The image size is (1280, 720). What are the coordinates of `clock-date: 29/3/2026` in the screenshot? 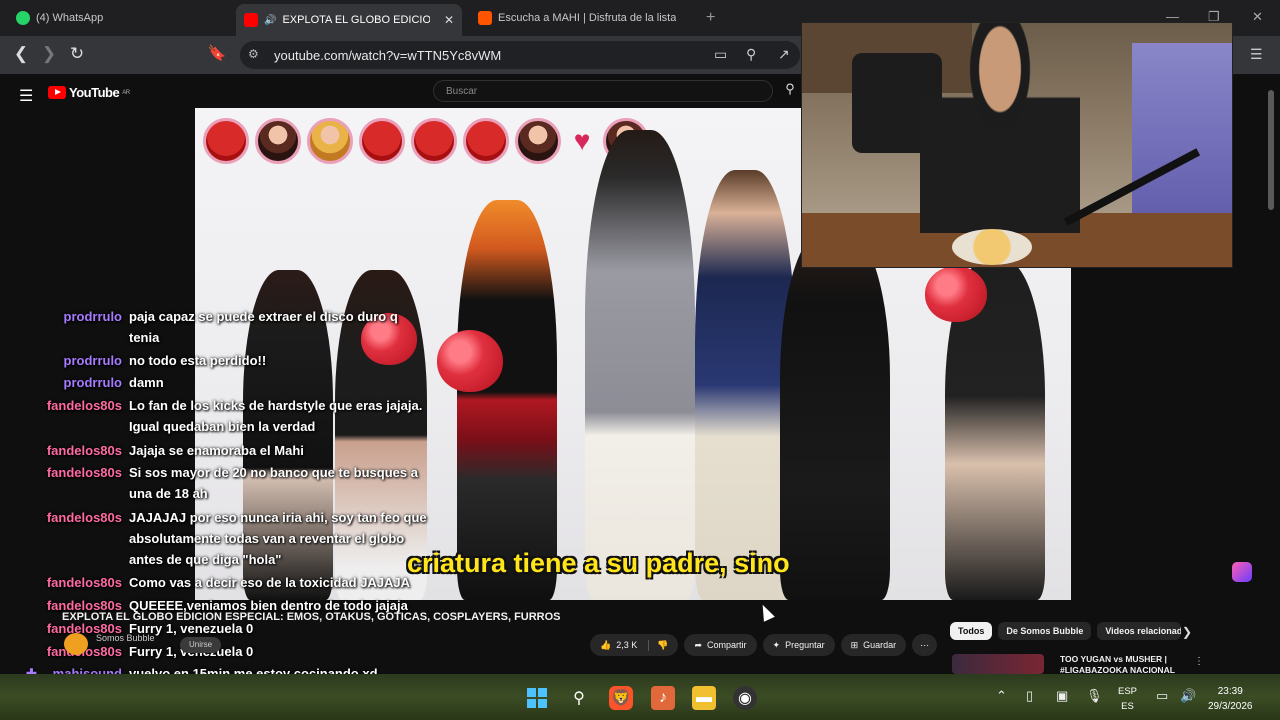 It's located at (1230, 706).